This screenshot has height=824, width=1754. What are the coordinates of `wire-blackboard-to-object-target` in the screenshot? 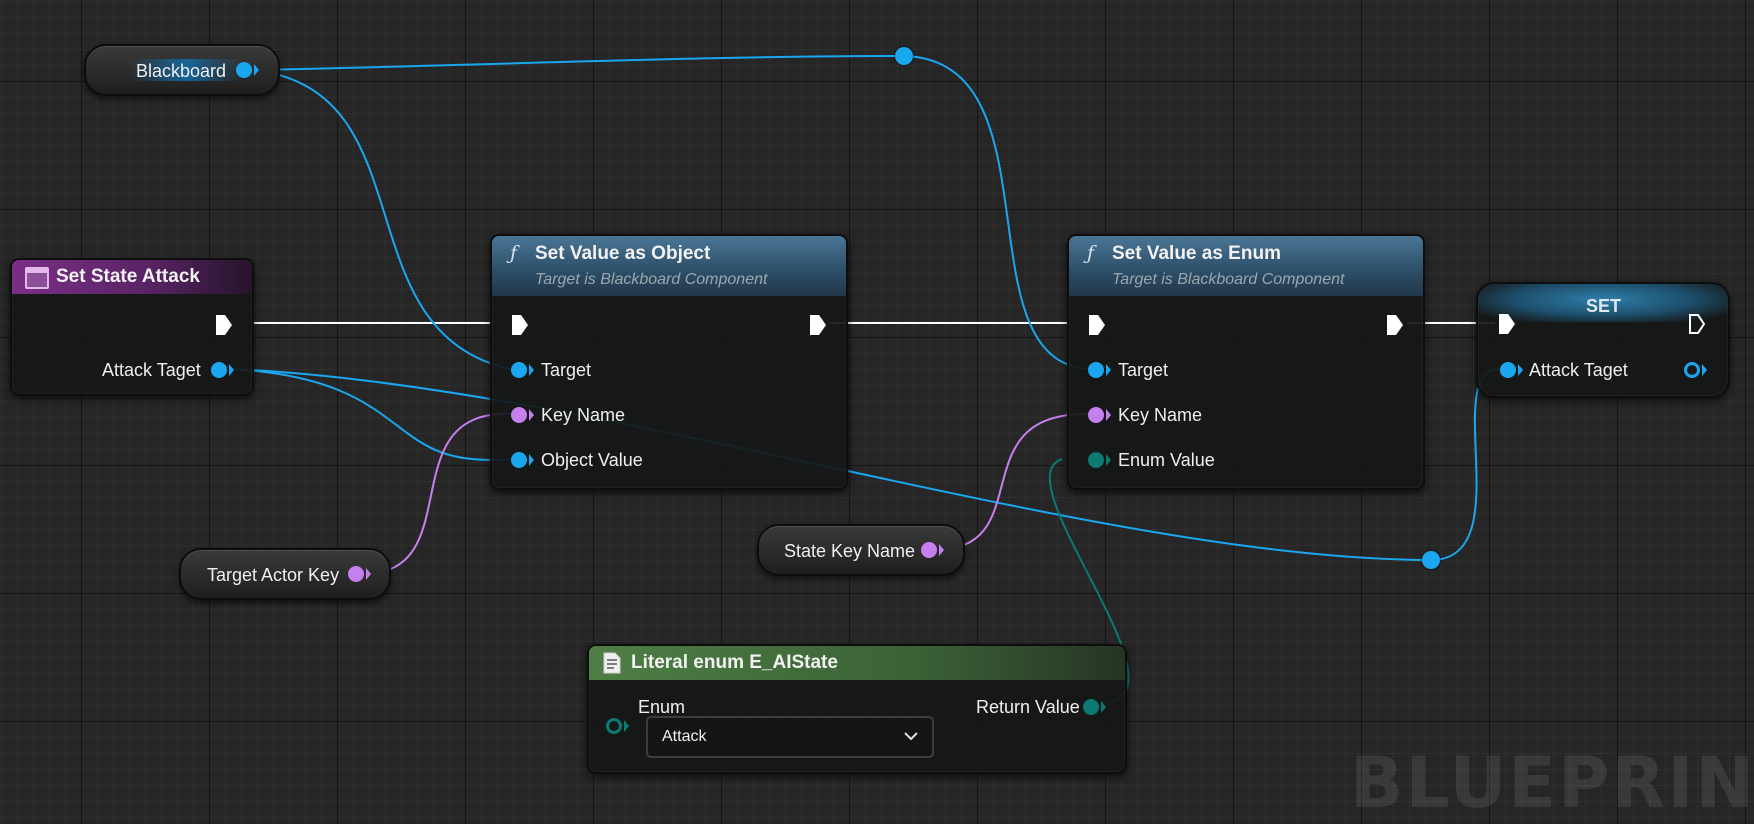 It's located at (381, 219).